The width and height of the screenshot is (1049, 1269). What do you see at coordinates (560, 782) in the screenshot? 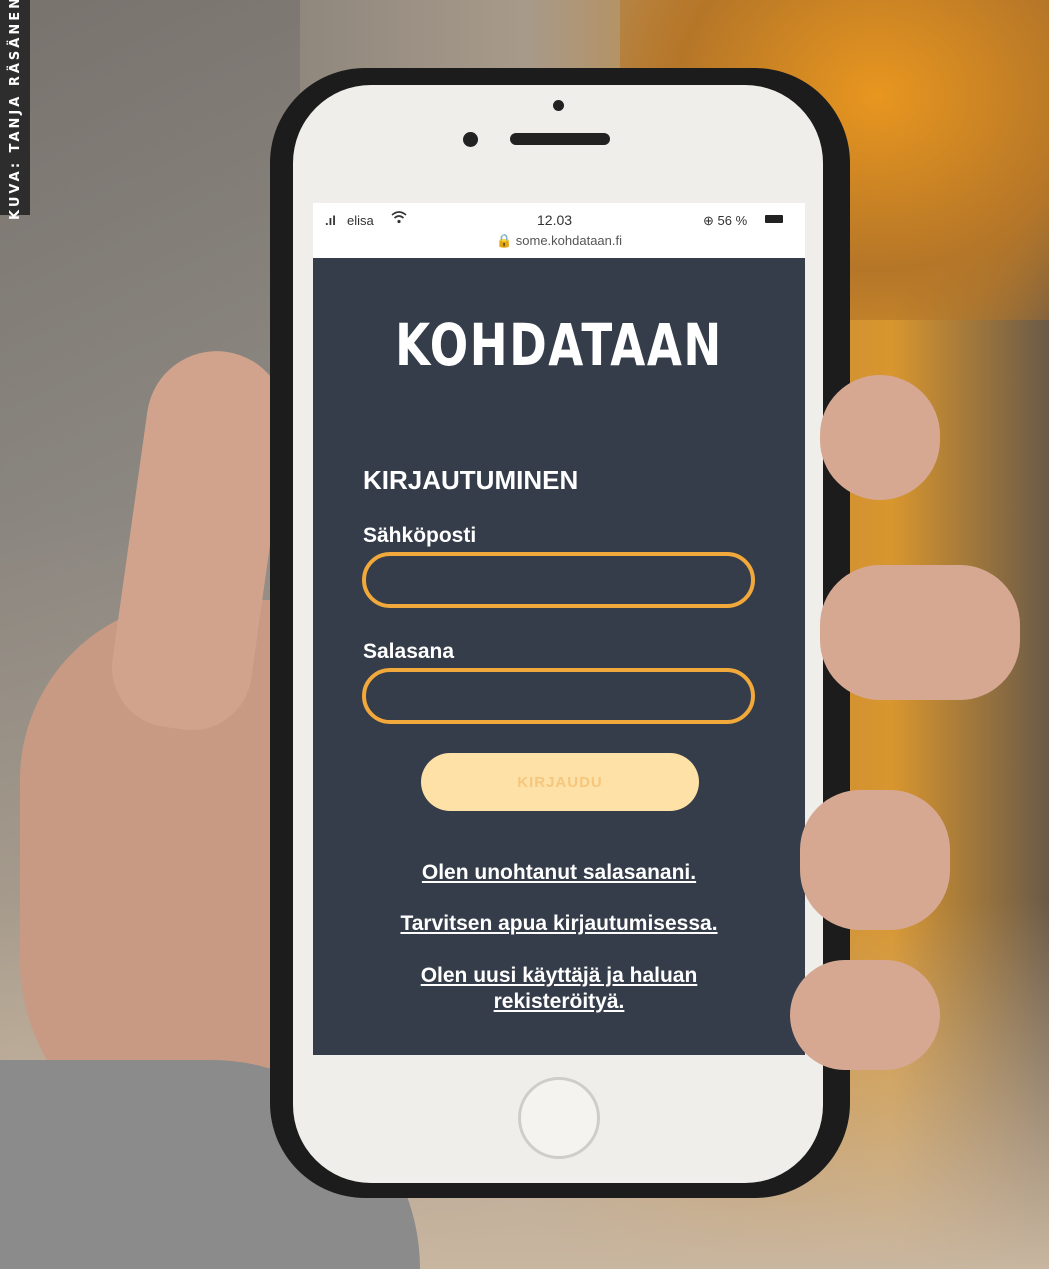
I see `login-button: KIRJAUDU` at bounding box center [560, 782].